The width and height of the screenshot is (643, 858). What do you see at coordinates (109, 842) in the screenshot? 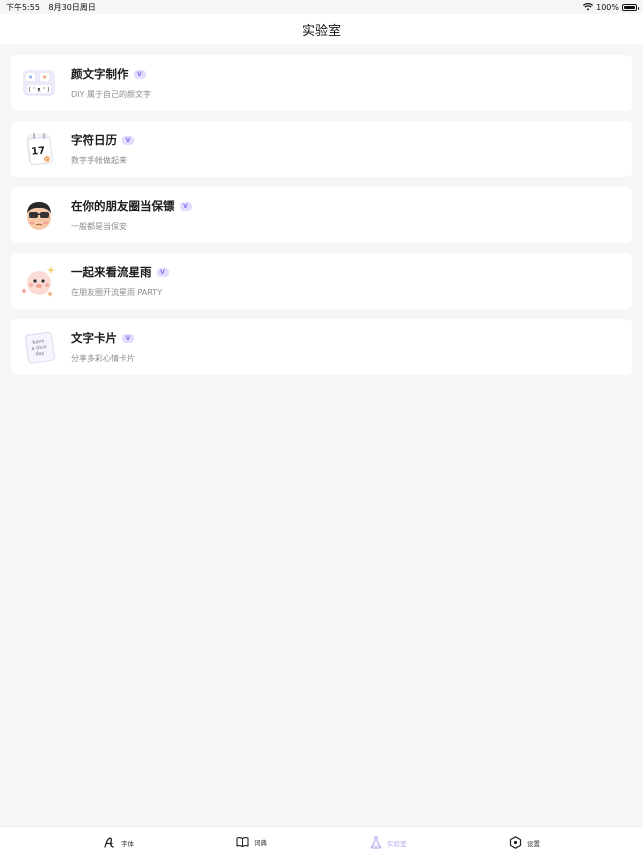
I see `font-icon` at bounding box center [109, 842].